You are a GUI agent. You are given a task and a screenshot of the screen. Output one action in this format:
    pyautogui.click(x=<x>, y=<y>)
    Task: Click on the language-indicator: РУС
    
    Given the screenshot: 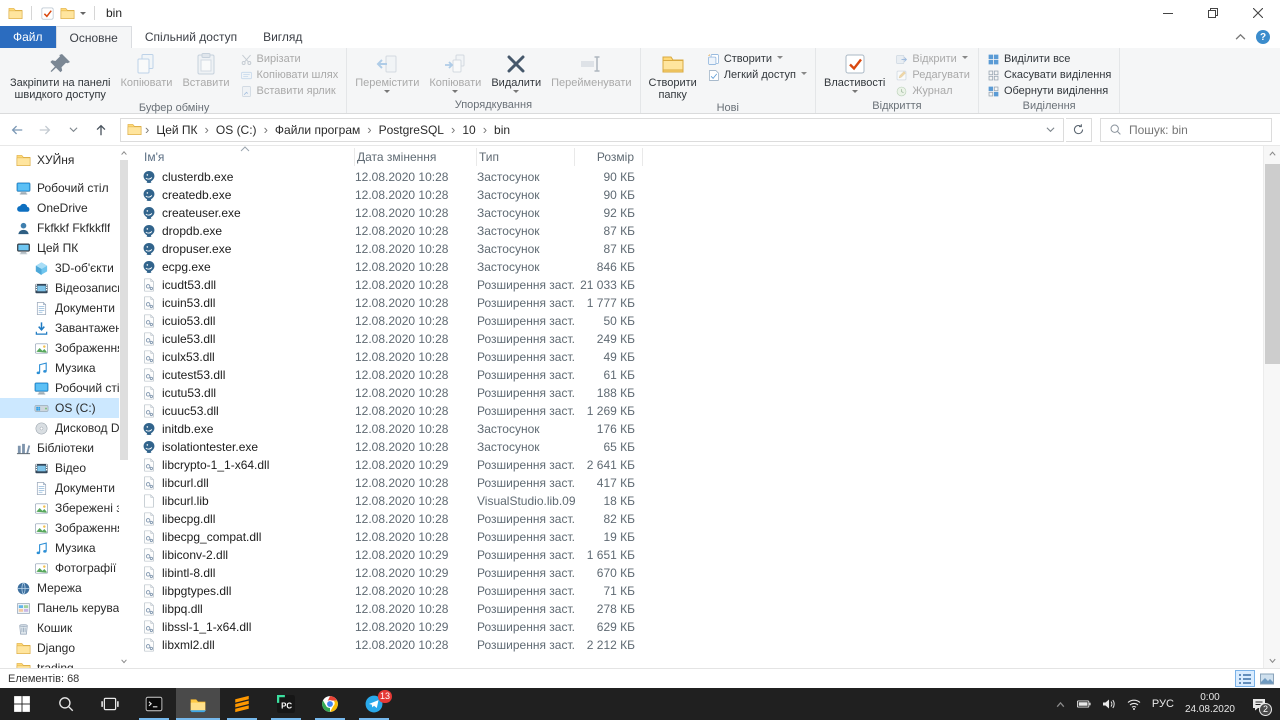 What is the action you would take?
    pyautogui.click(x=1163, y=704)
    